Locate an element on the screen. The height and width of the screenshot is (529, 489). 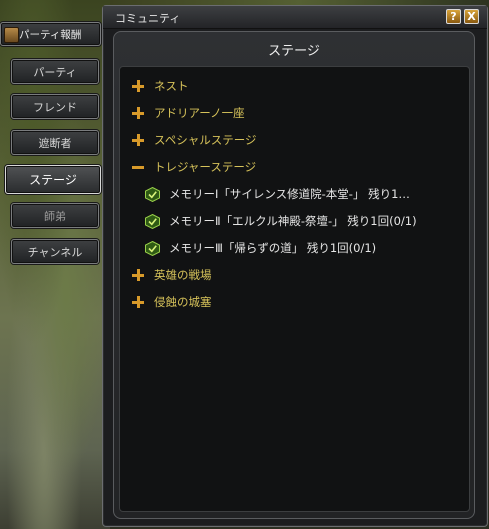
category-hero-battlefield: 英雄の戦場 is located at coordinates (172, 275).